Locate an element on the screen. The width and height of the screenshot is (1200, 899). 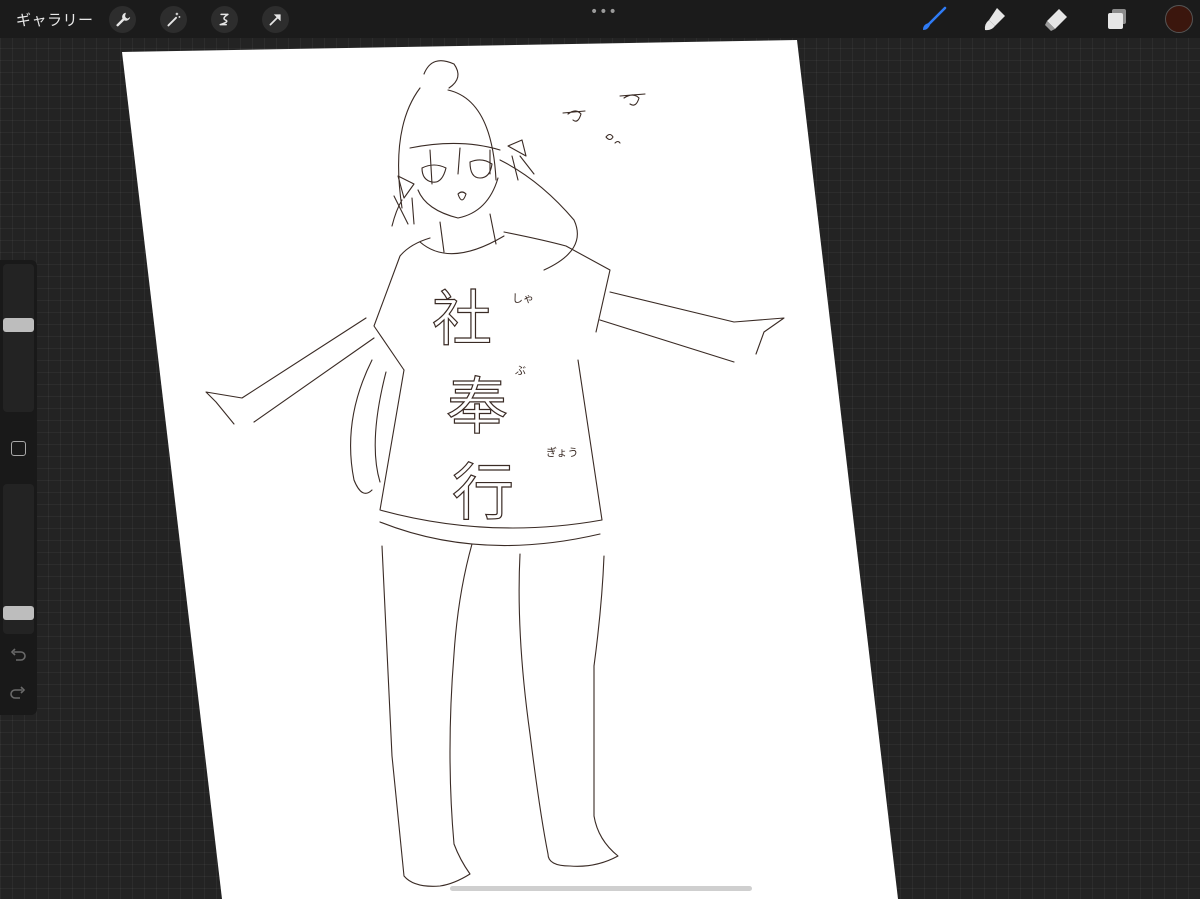
gallery-button: ギャラリー is located at coordinates (55, 19).